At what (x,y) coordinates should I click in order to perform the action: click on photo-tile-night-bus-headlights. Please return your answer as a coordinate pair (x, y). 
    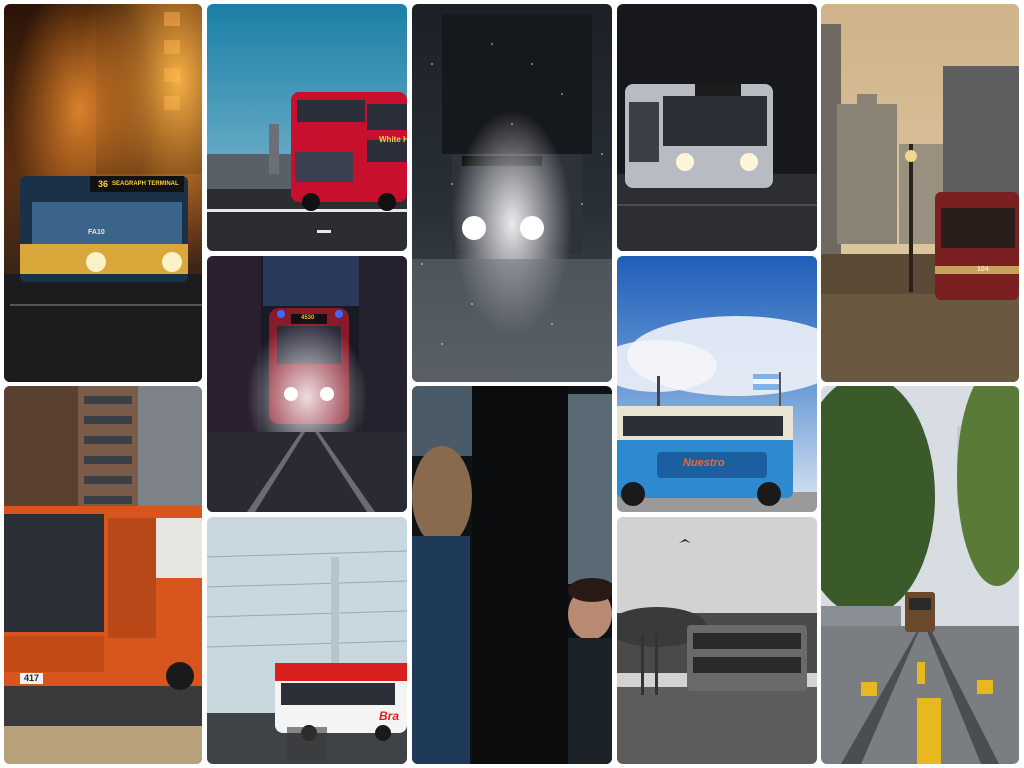
    Looking at the image, I should click on (717, 127).